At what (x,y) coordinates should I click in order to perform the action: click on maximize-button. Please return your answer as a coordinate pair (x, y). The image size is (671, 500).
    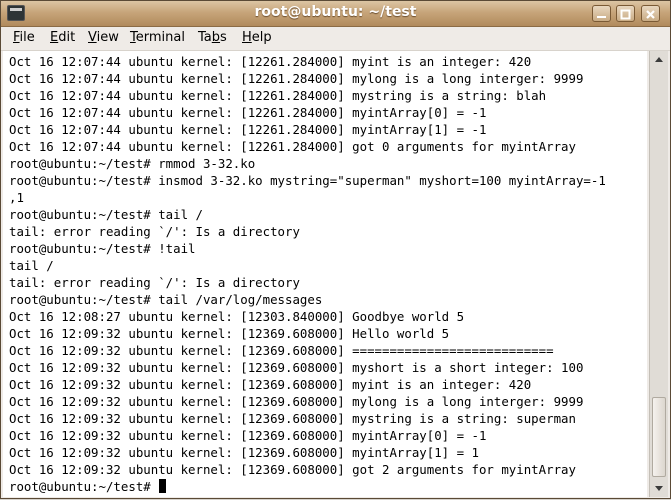
    Looking at the image, I should click on (625, 13).